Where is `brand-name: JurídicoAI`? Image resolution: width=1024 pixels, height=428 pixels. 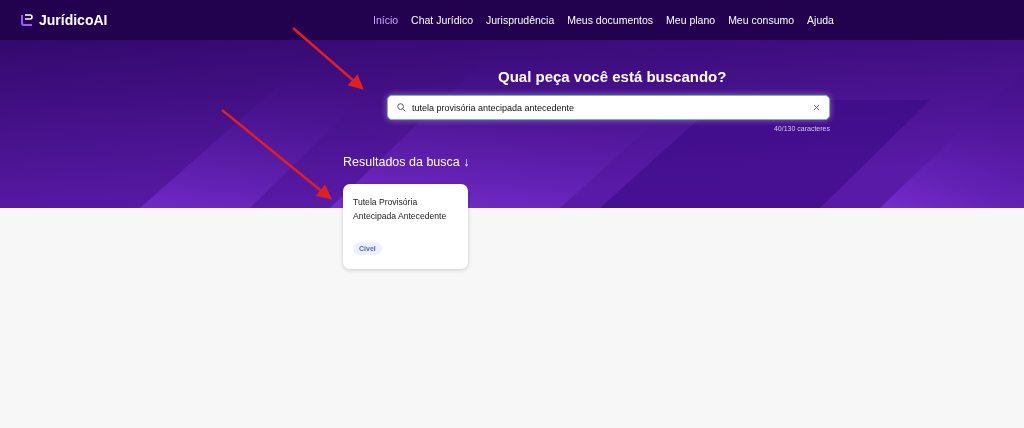
brand-name: JurídicoAI is located at coordinates (73, 20).